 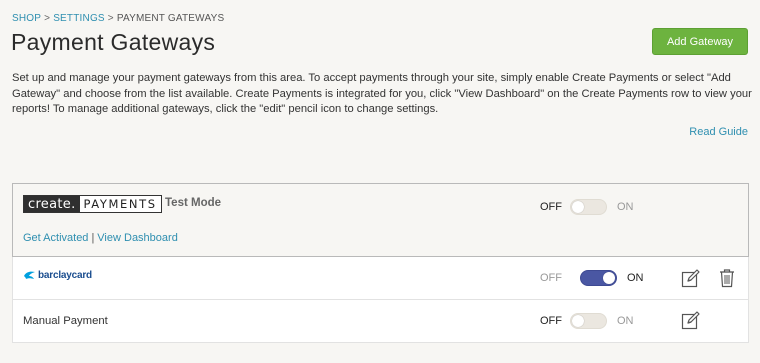 I want to click on create-payments-links: Get Activated | View Dashboard, so click(x=100, y=238).